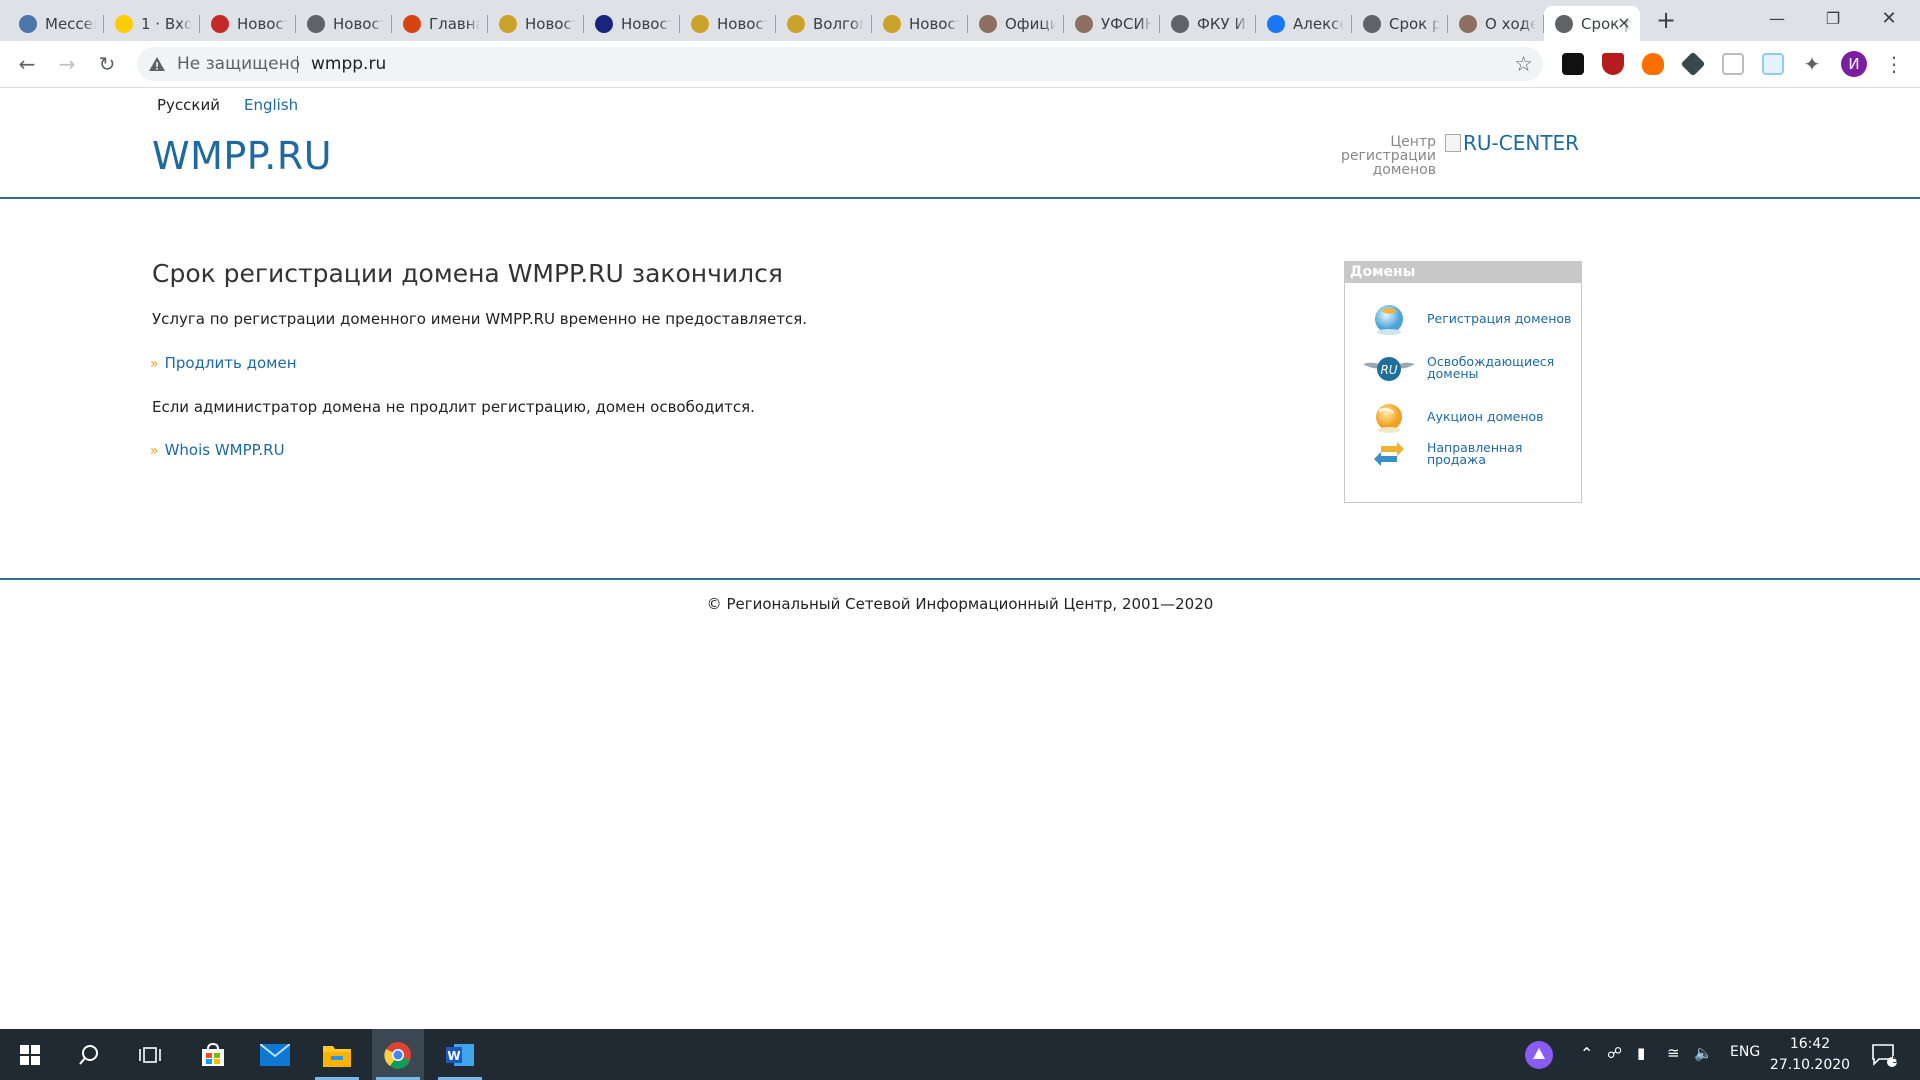 Image resolution: width=1920 pixels, height=1080 pixels. What do you see at coordinates (1833, 20) in the screenshot?
I see `maximize-button: ❐` at bounding box center [1833, 20].